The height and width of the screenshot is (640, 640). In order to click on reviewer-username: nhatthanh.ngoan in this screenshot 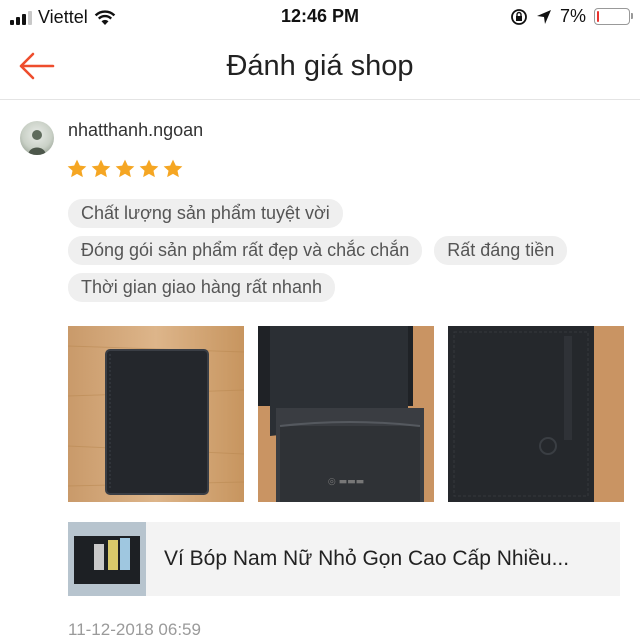, I will do `click(135, 130)`.